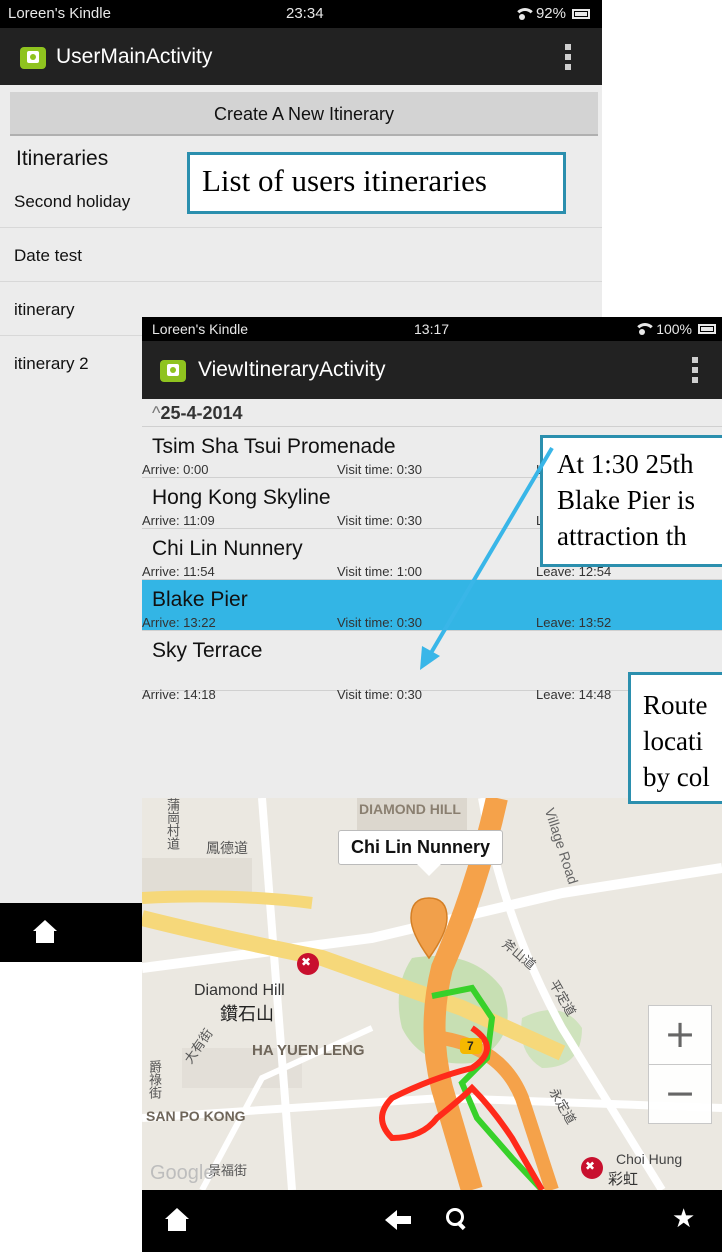 This screenshot has width=722, height=1252. What do you see at coordinates (201, 413) in the screenshot?
I see `date-label: 25-4-2014` at bounding box center [201, 413].